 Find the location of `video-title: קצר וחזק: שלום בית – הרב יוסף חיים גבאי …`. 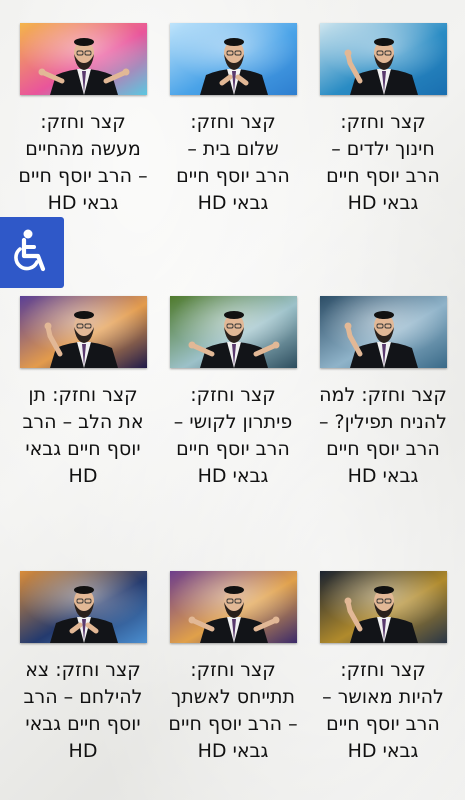

video-title: קצר וחזק: שלום בית – הרב יוסף חיים גבאי … is located at coordinates (233, 163).